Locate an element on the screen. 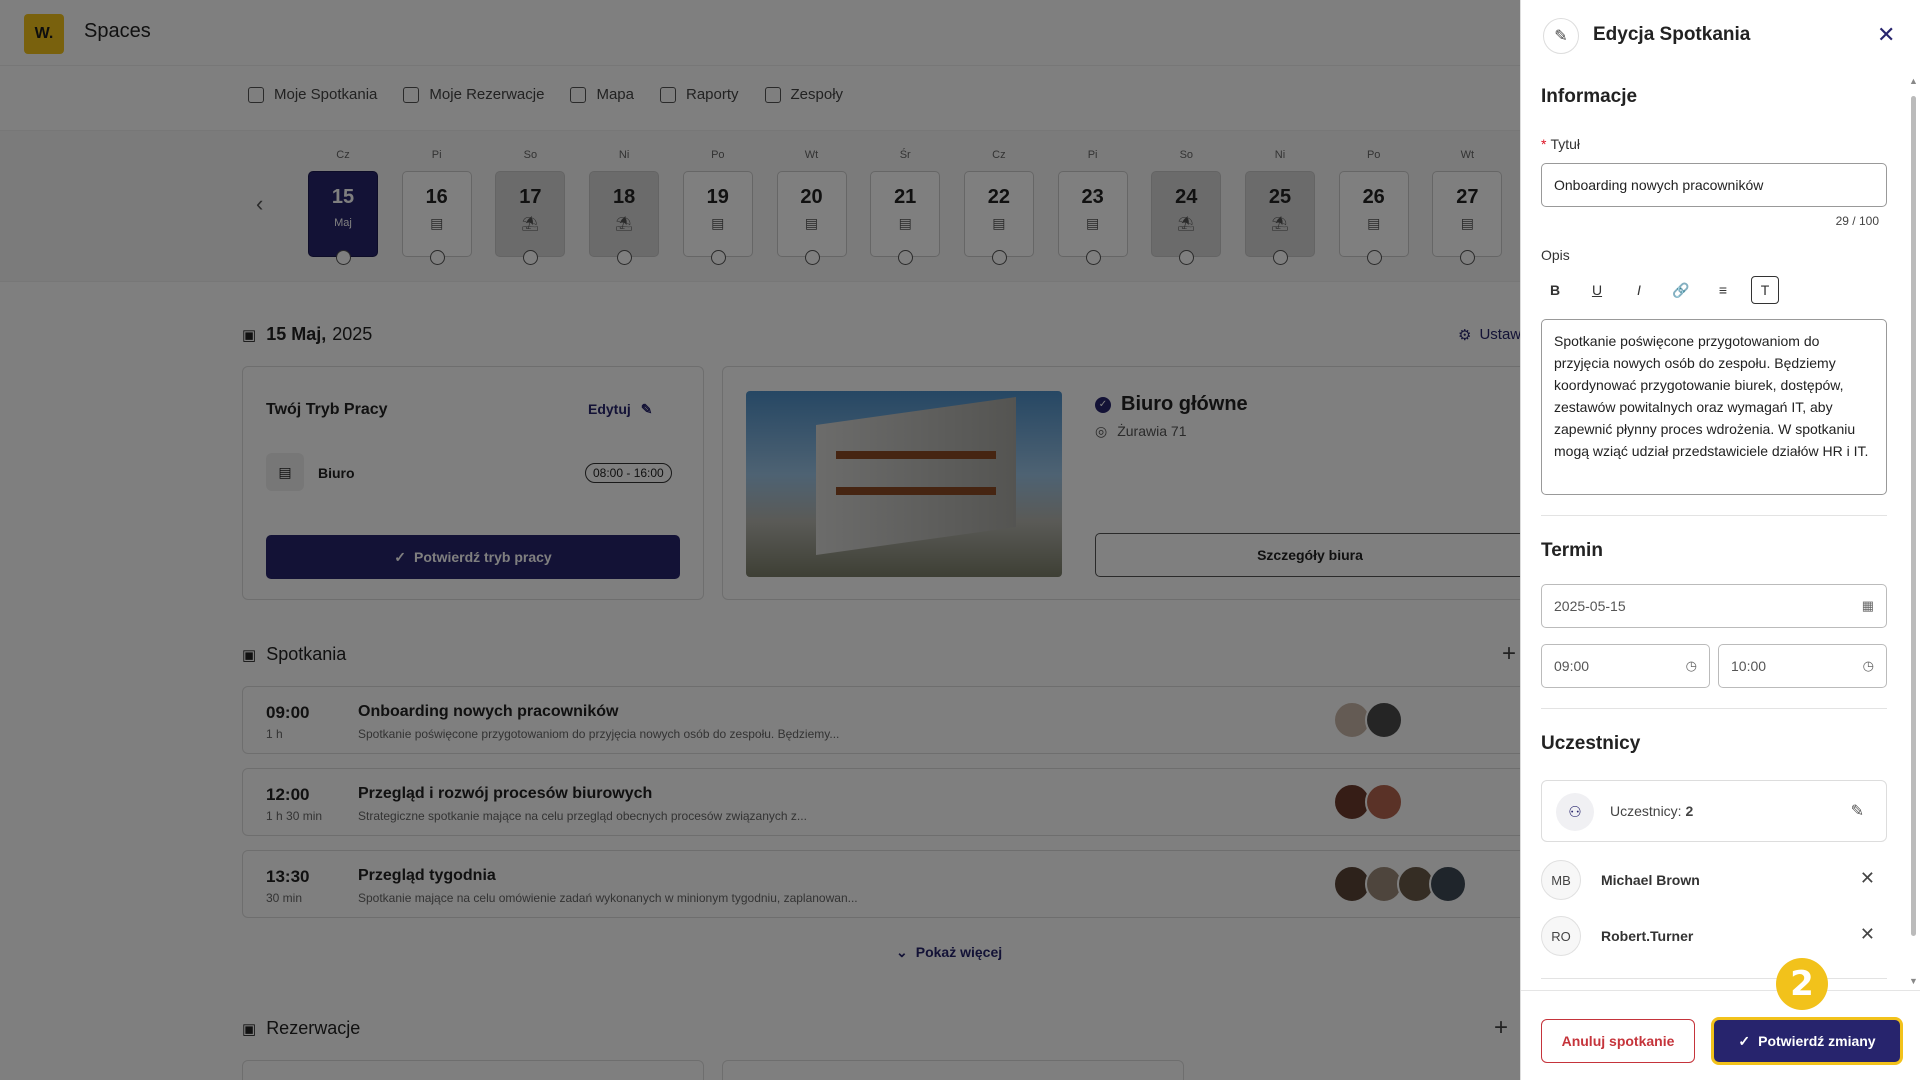  align-icon: ≡ is located at coordinates (1723, 290).